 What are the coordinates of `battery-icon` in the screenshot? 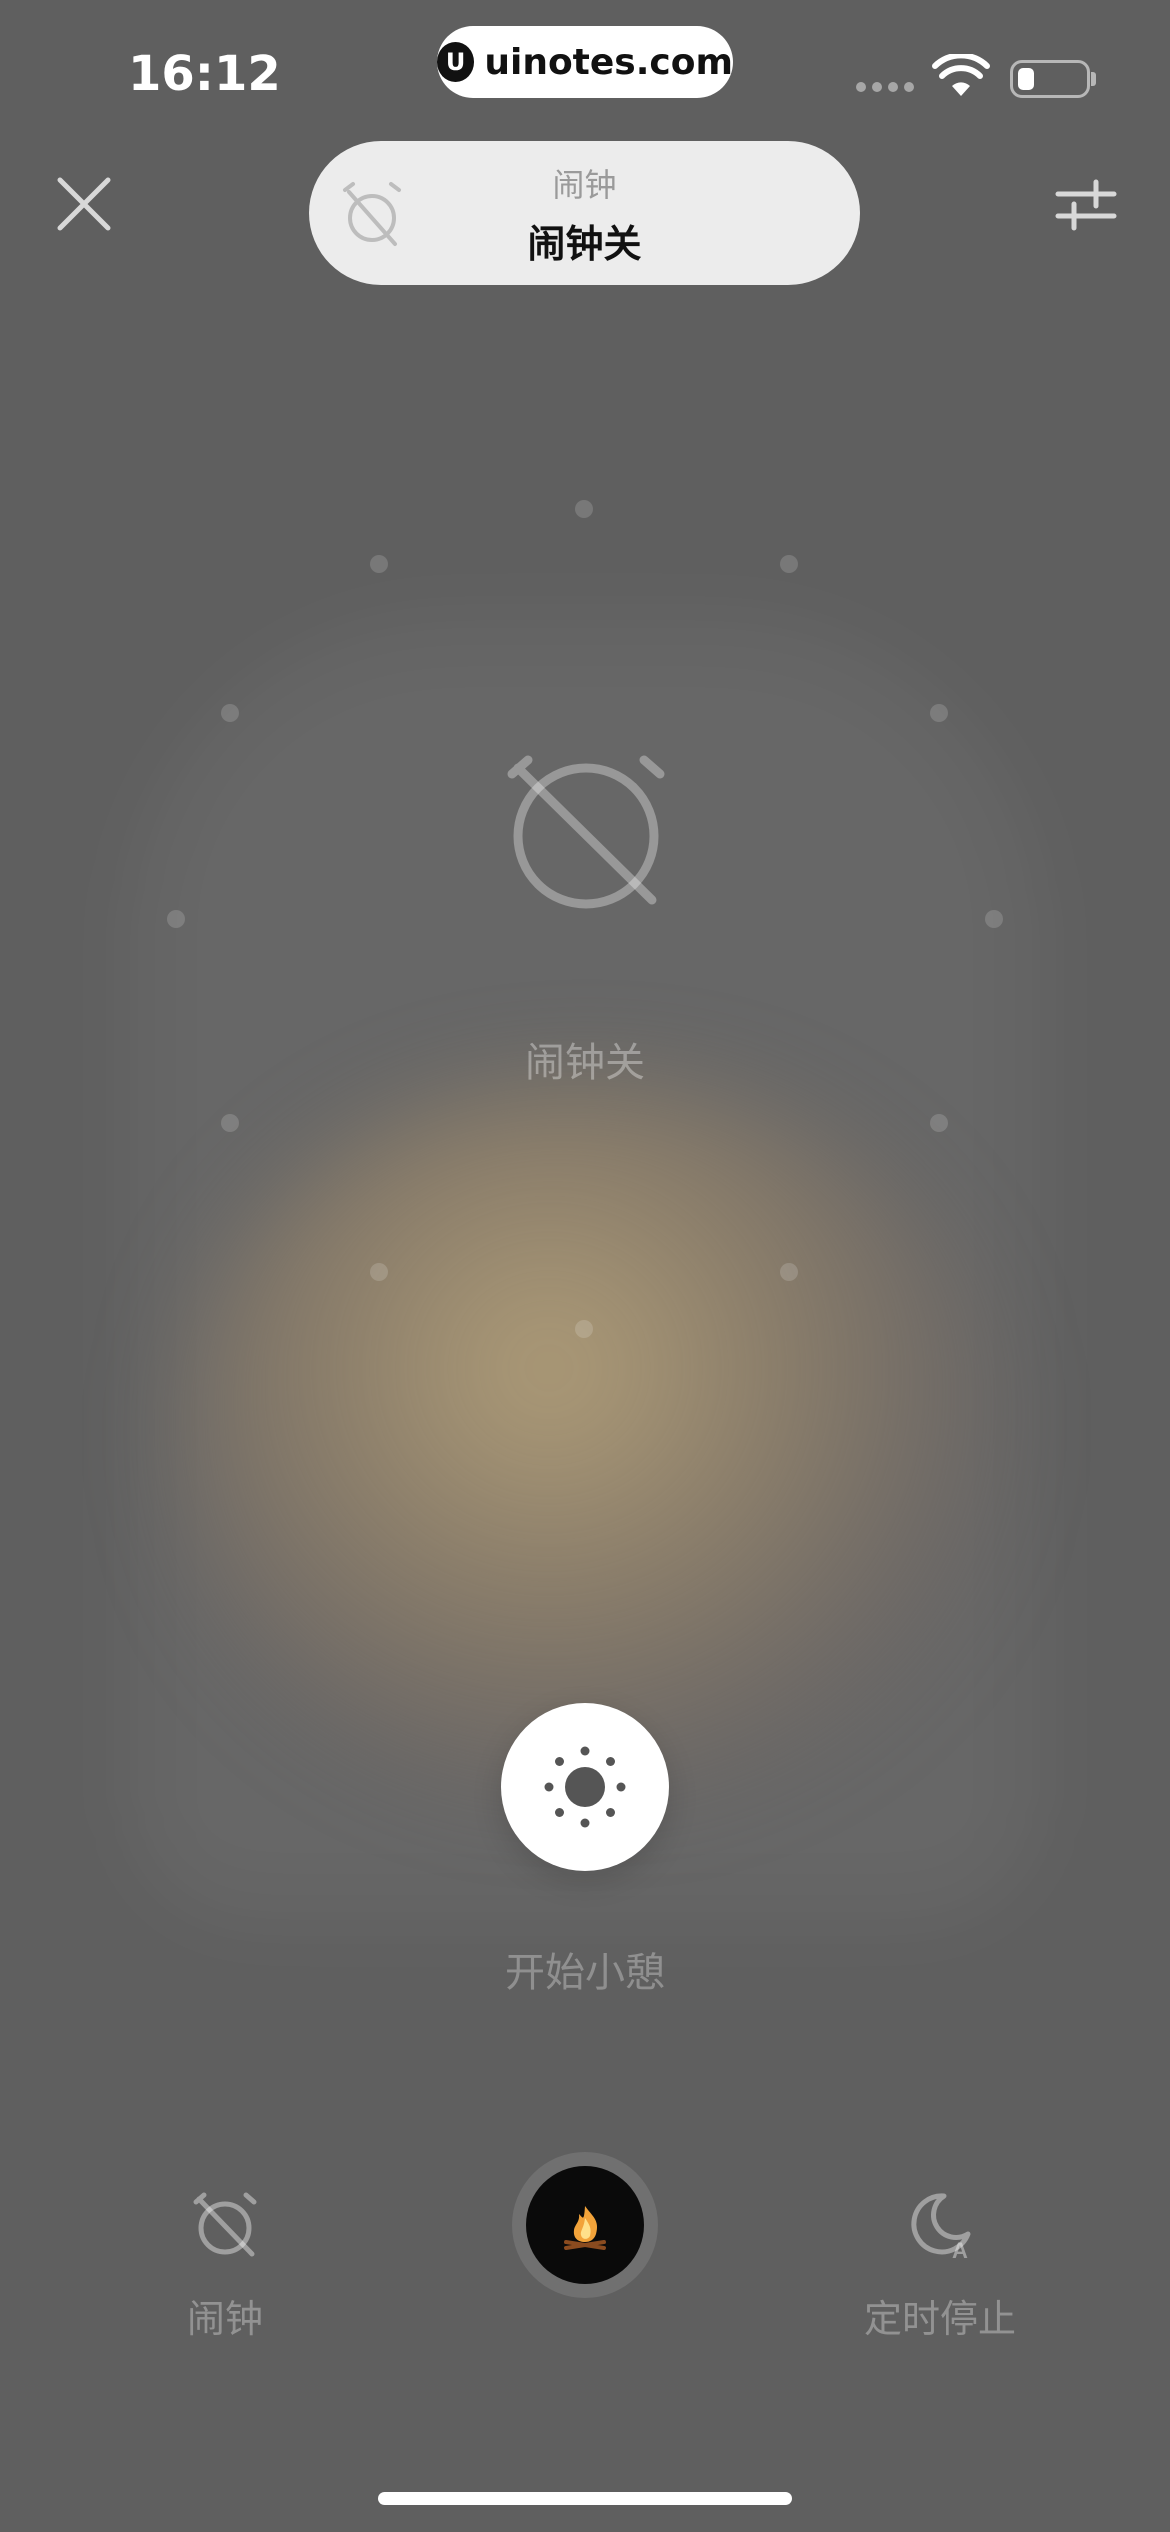 It's located at (1050, 79).